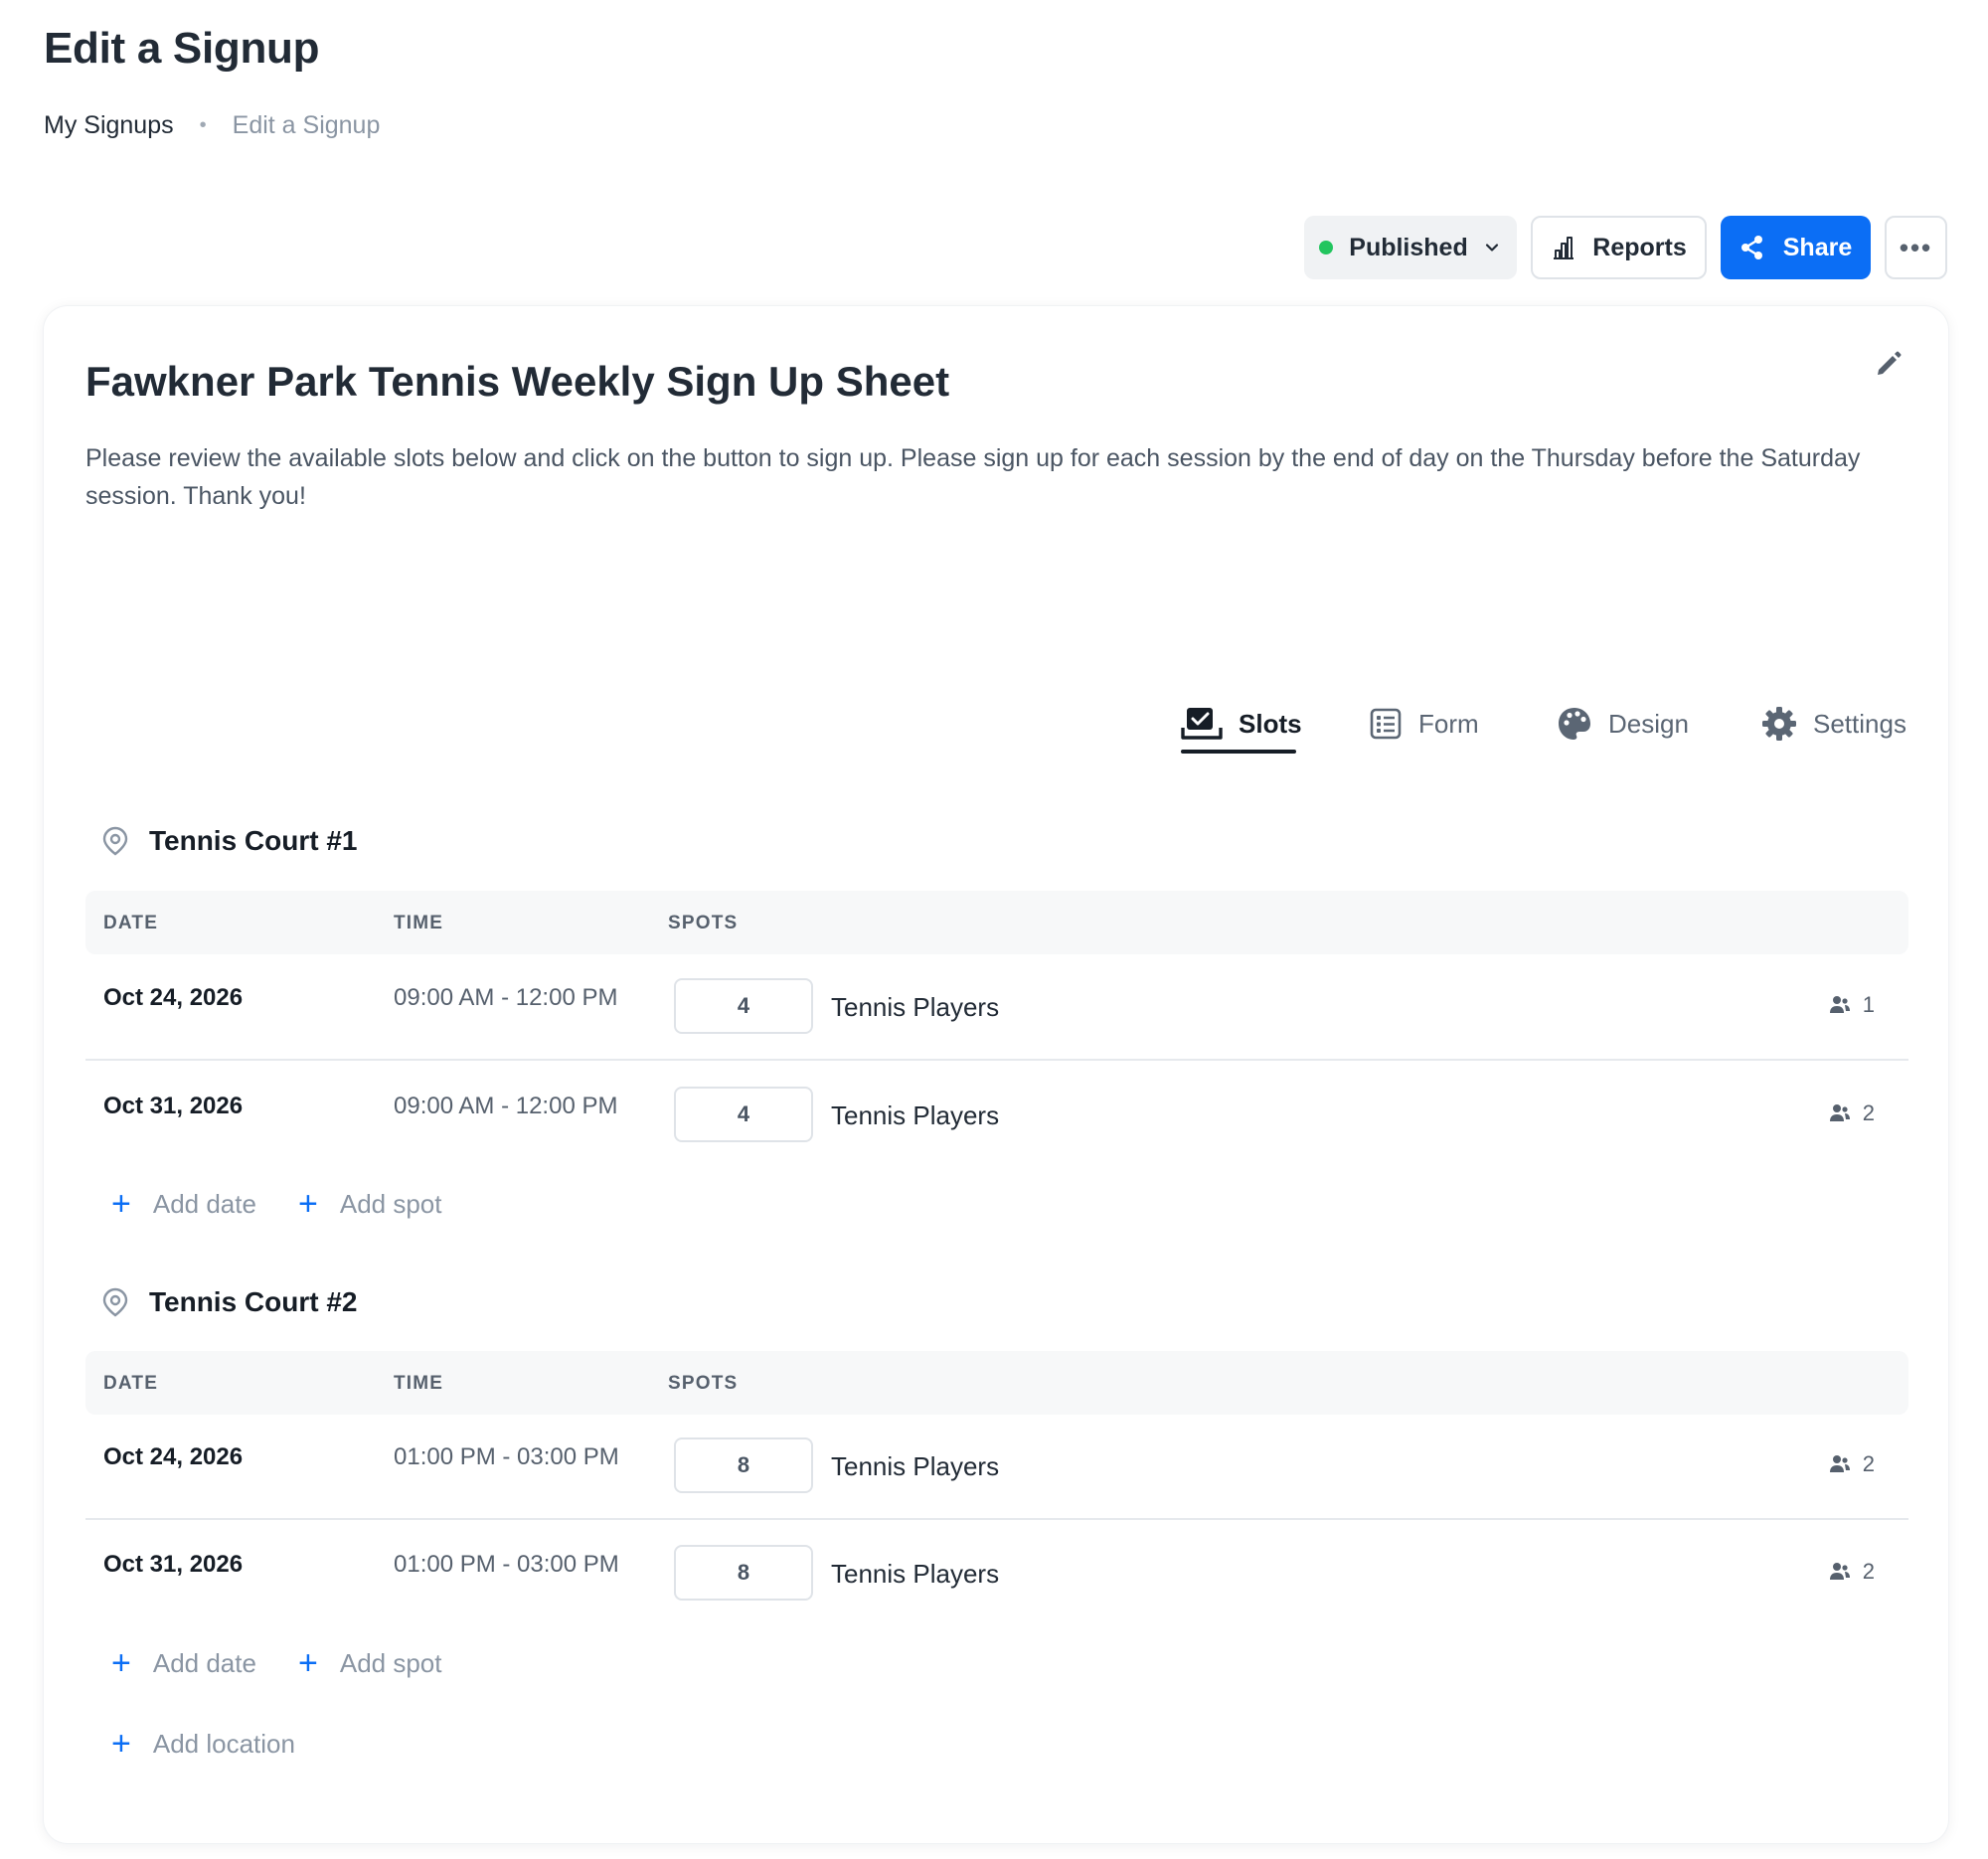  I want to click on add-location-label: Add location, so click(223, 1743).